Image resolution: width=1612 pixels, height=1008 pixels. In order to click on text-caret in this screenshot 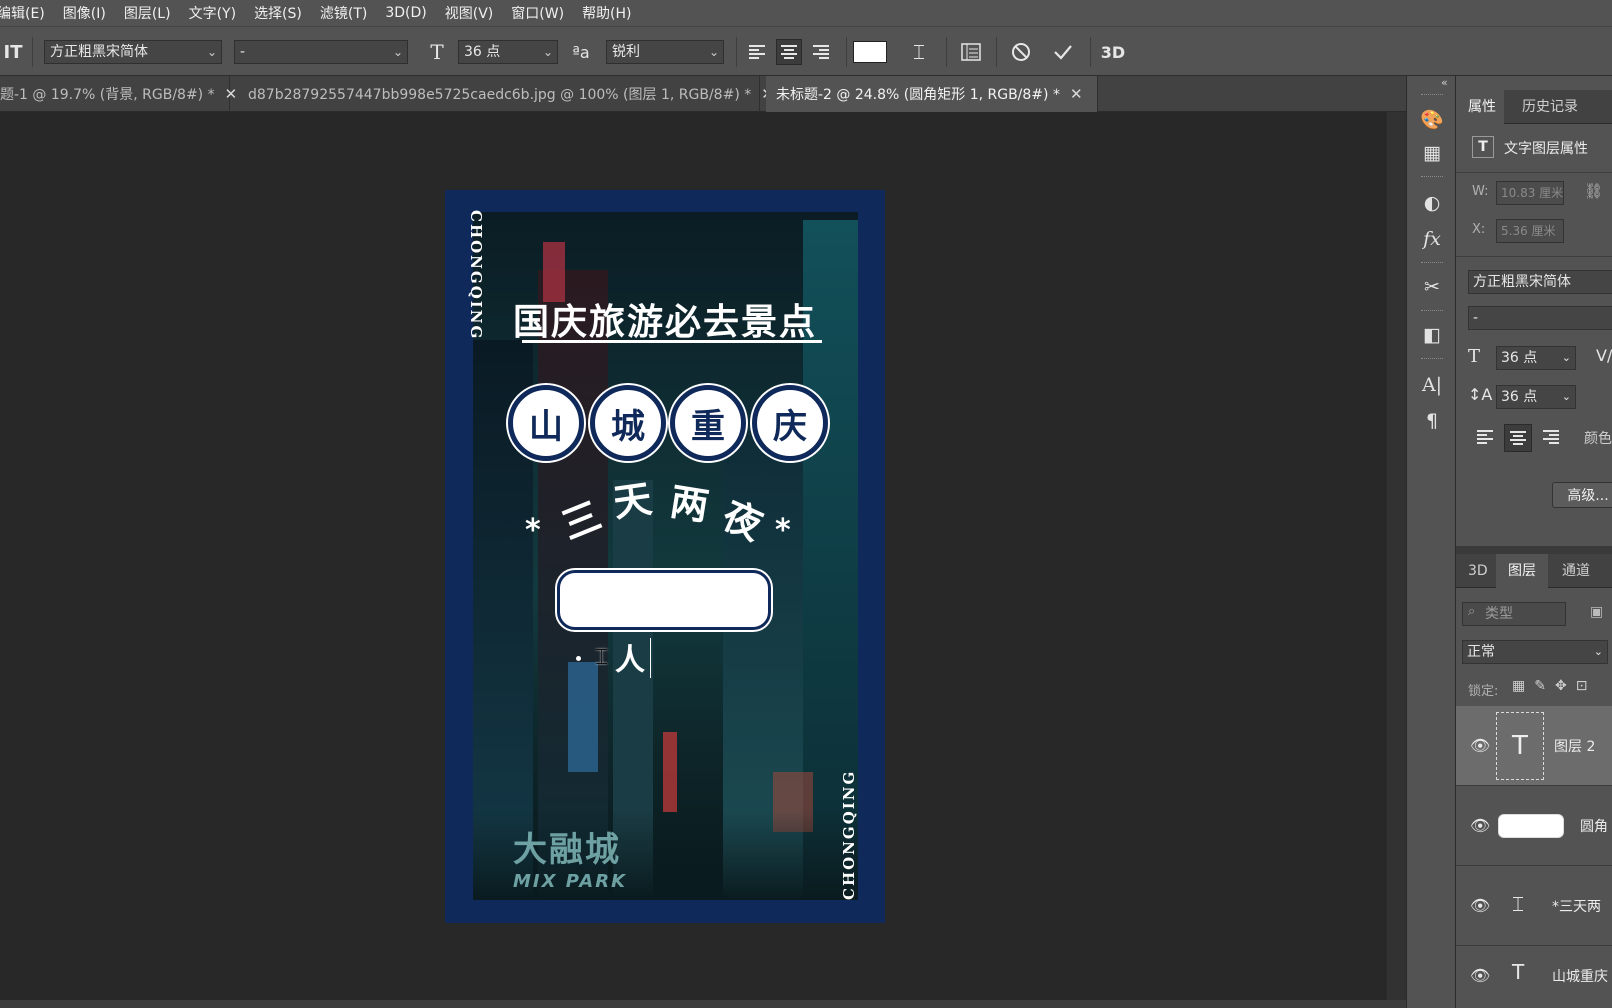, I will do `click(650, 658)`.